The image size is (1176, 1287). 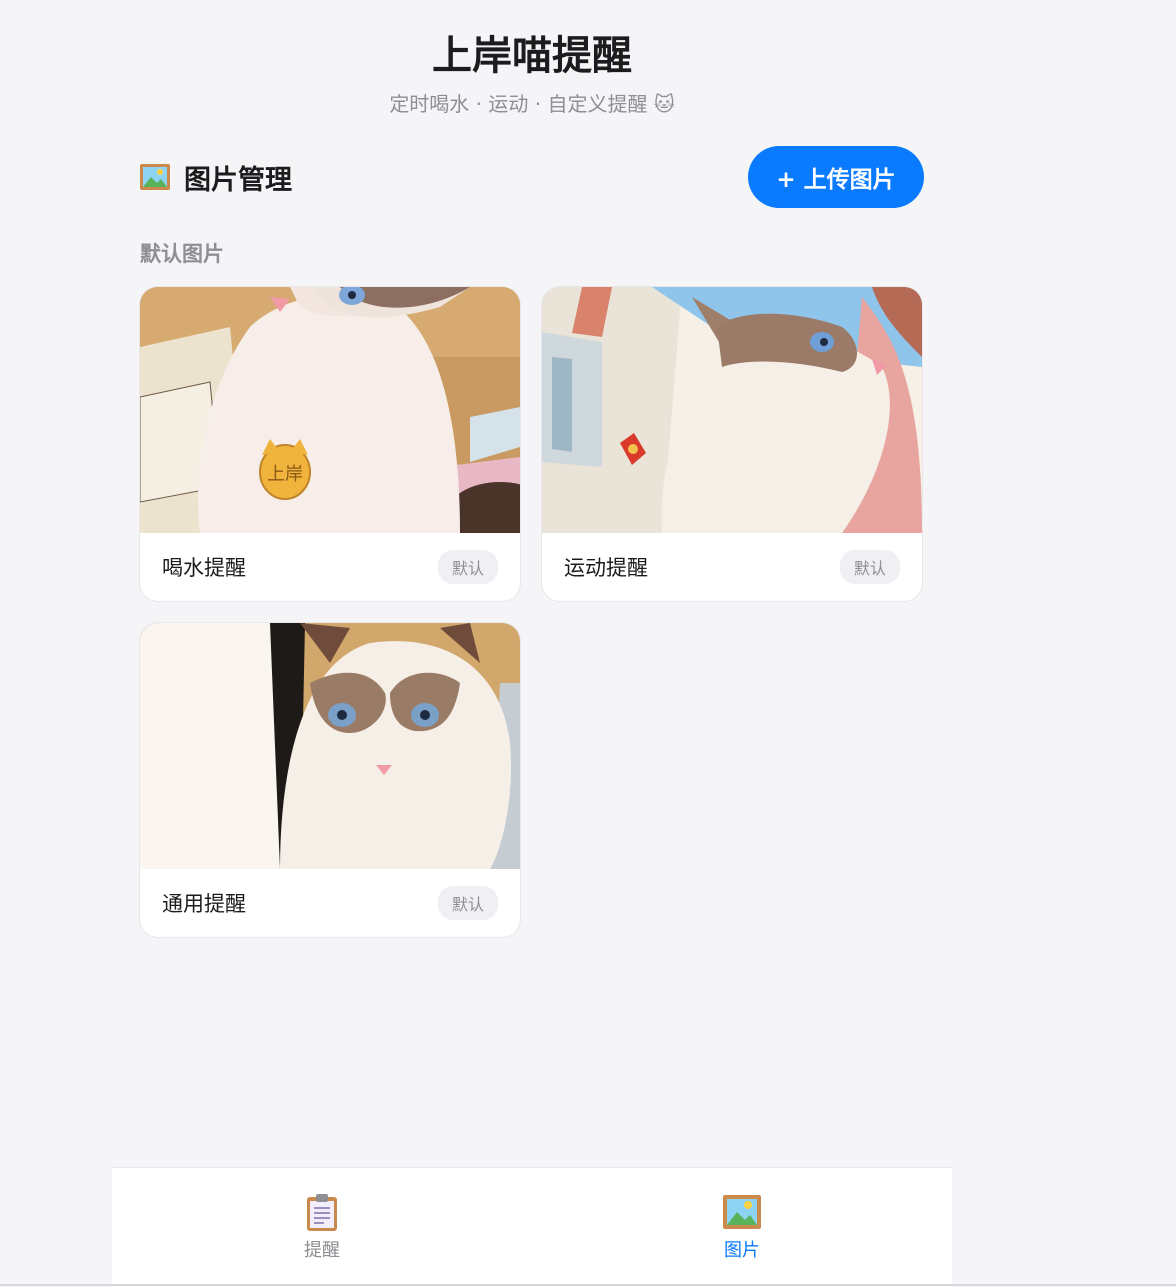 I want to click on card-name: 喝水提醒, so click(x=204, y=568).